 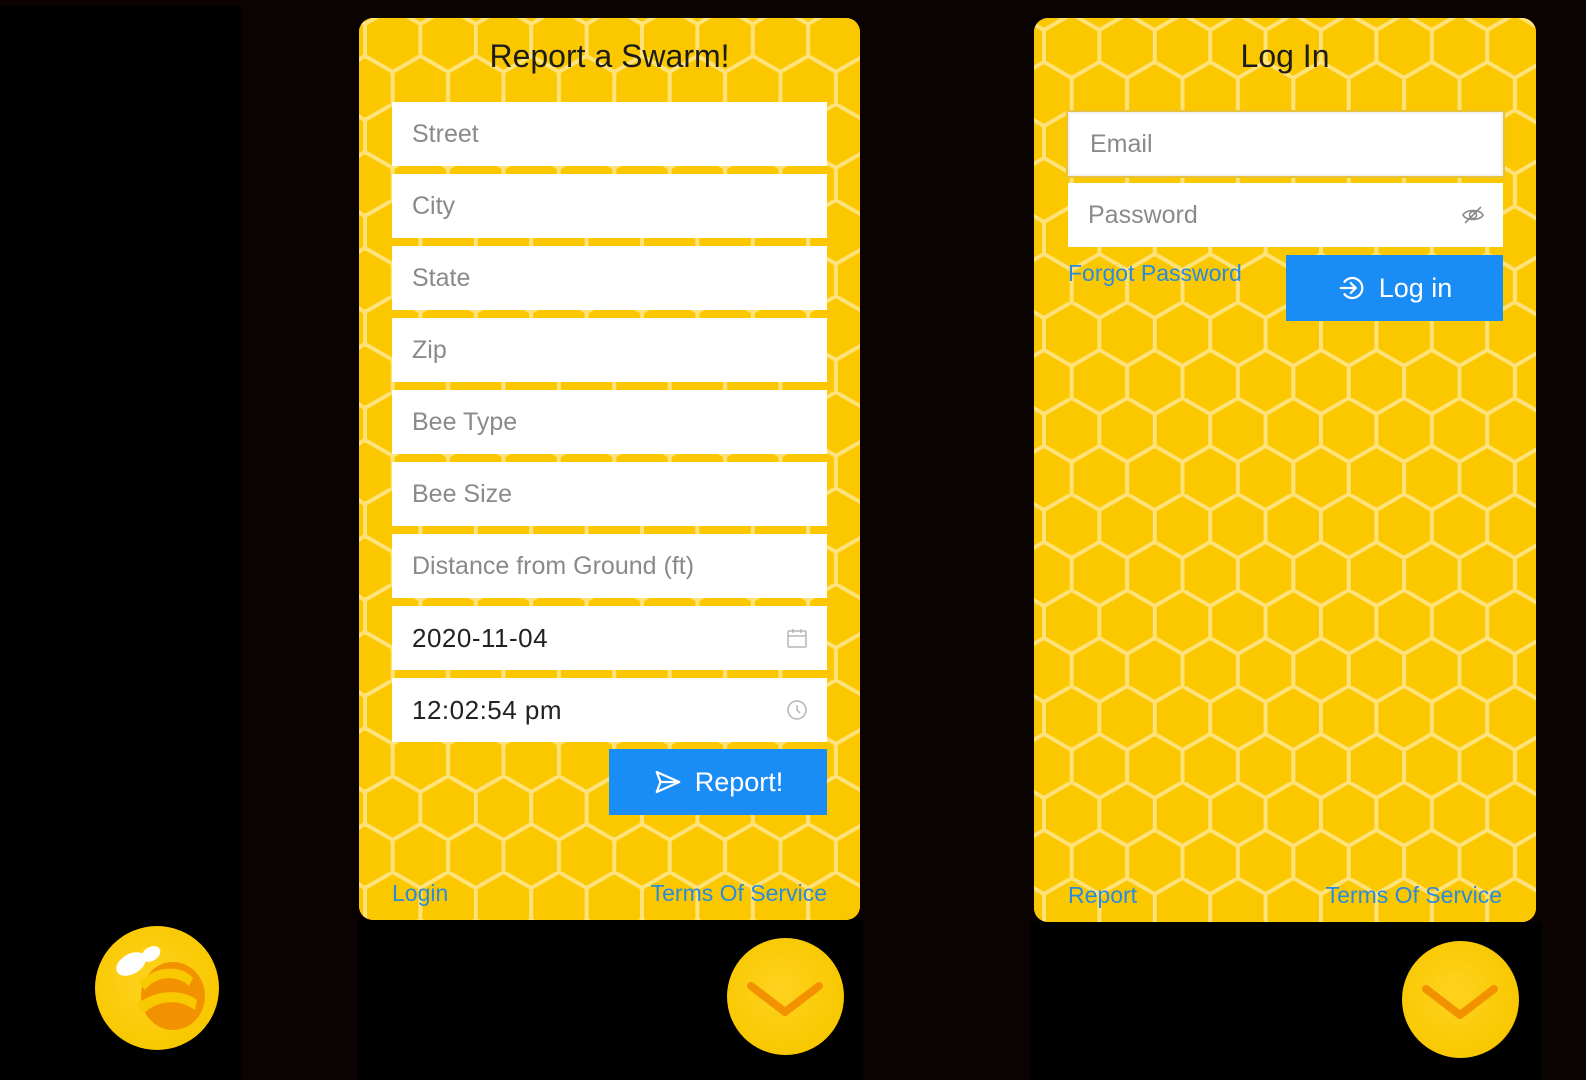 What do you see at coordinates (609, 710) in the screenshot?
I see `time-picker: 12:02:54 pm` at bounding box center [609, 710].